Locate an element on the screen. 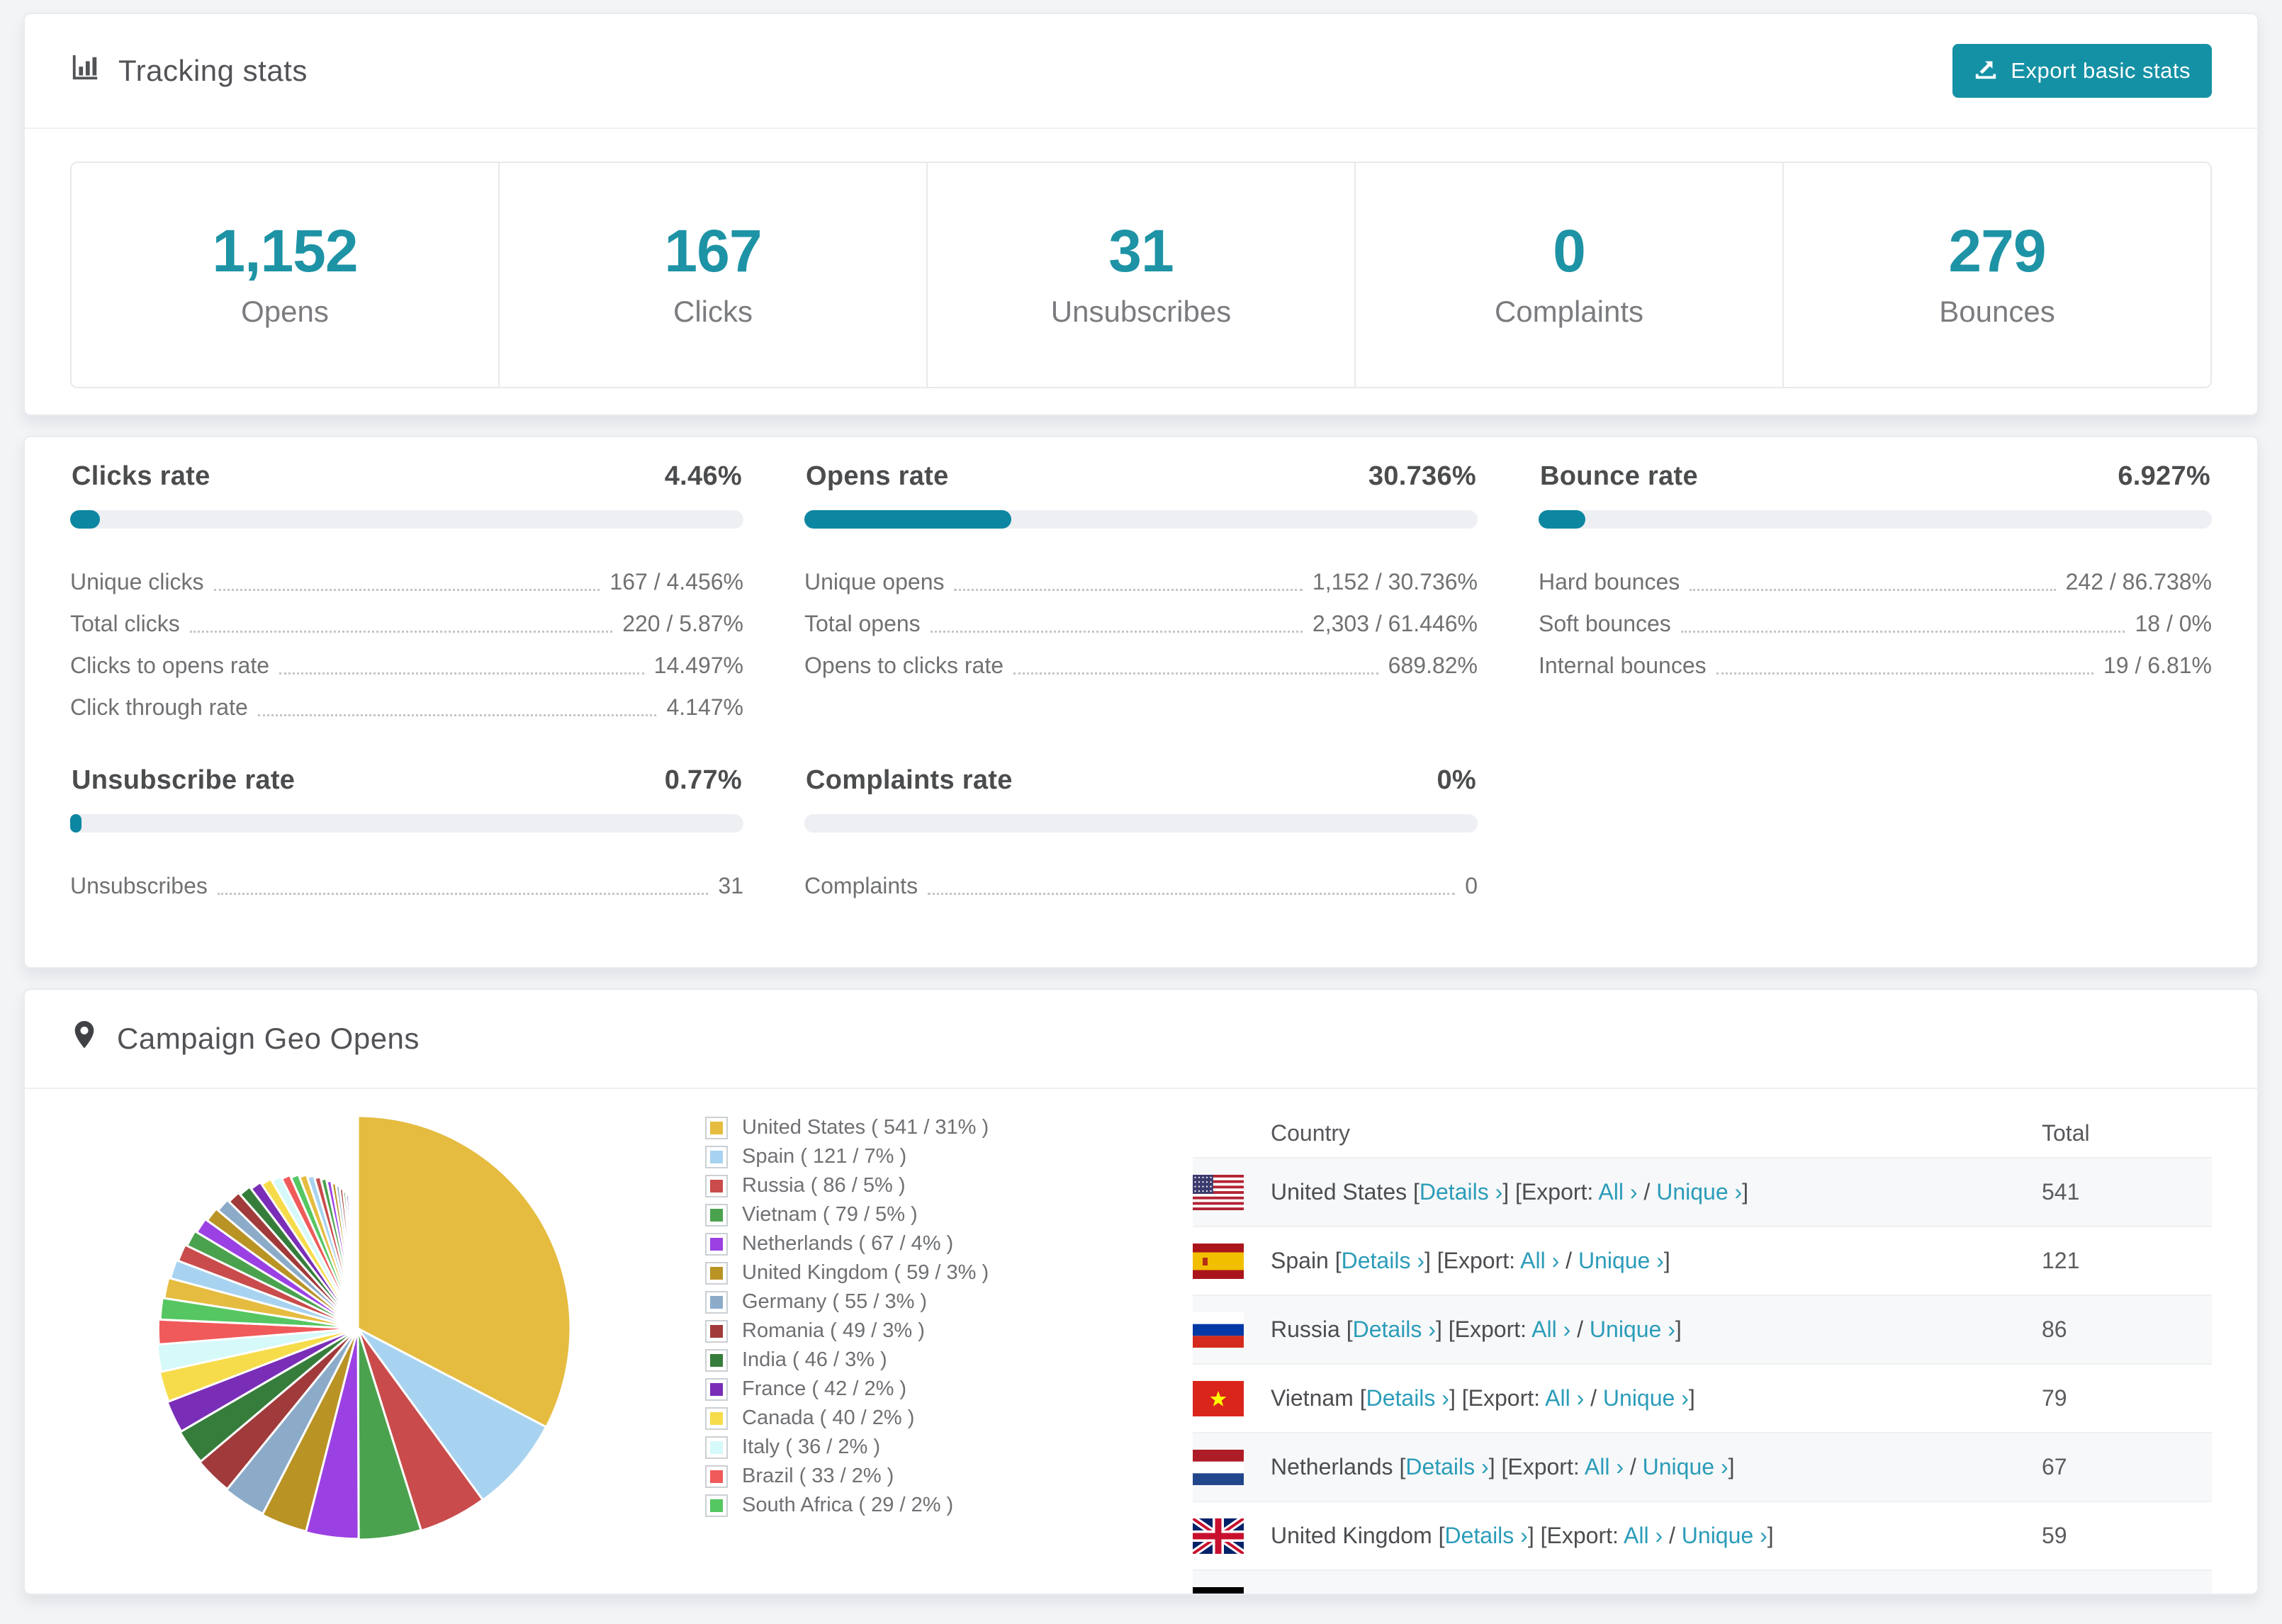  flag-nl-icon is located at coordinates (1218, 1467).